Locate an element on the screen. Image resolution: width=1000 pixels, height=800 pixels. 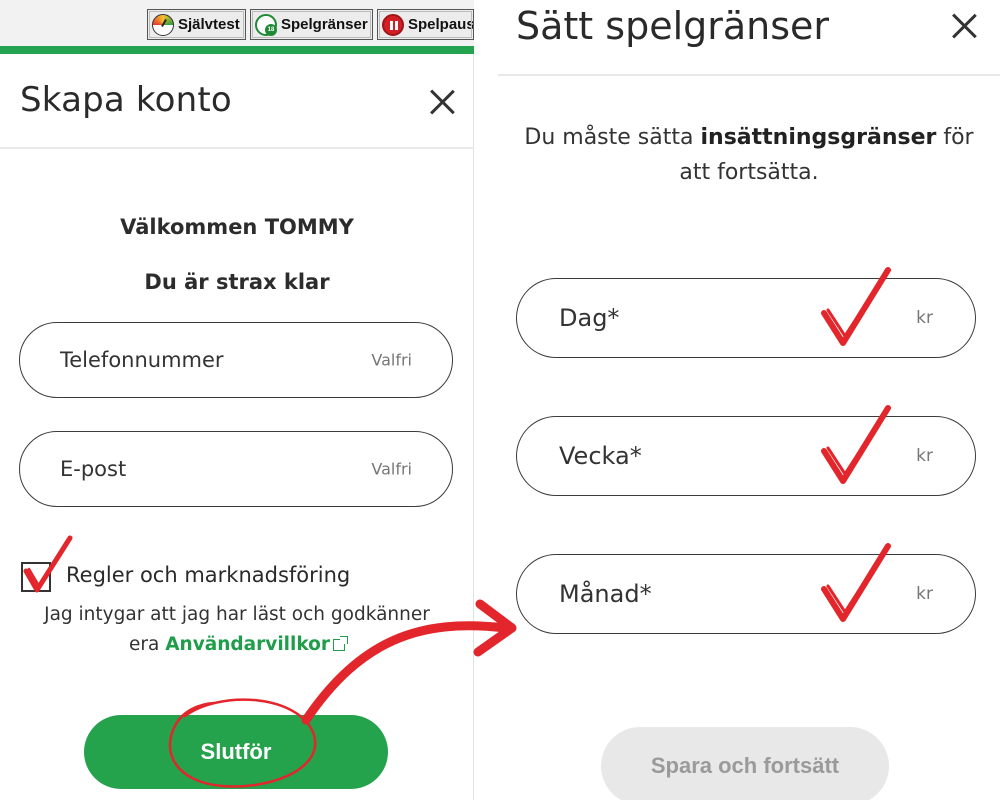
save-continue-button: Spara och fortsätt is located at coordinates (745, 763).